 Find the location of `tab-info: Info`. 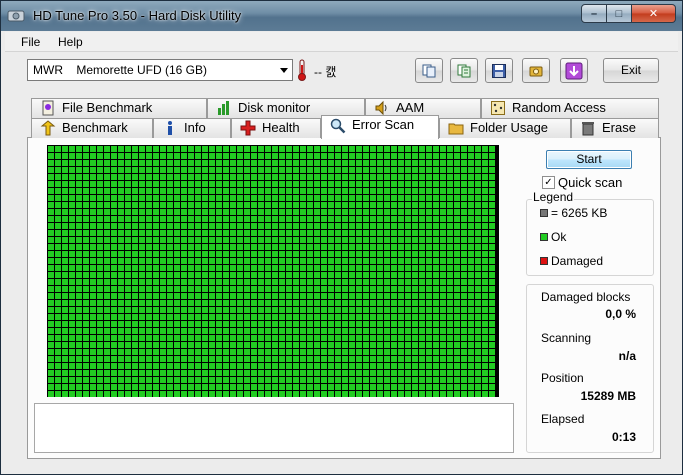

tab-info: Info is located at coordinates (192, 128).